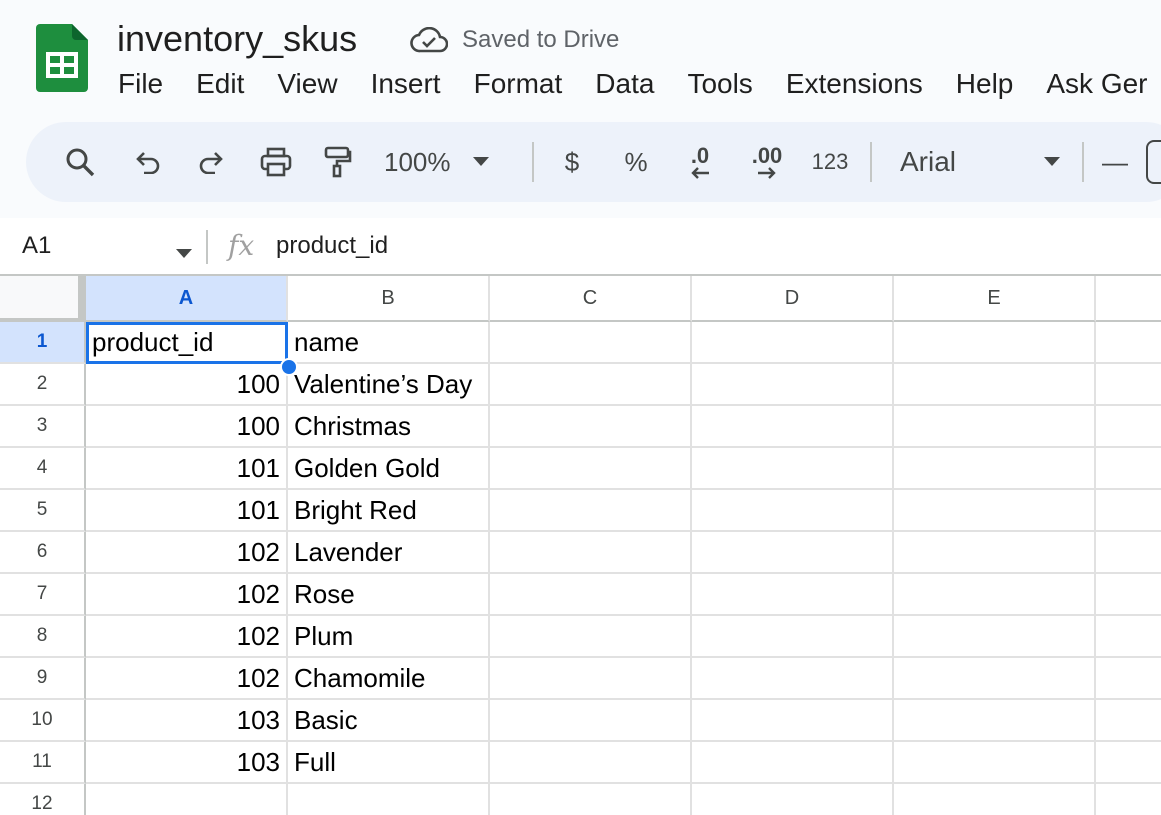 The image size is (1161, 815). What do you see at coordinates (187, 799) in the screenshot?
I see `cell-a12` at bounding box center [187, 799].